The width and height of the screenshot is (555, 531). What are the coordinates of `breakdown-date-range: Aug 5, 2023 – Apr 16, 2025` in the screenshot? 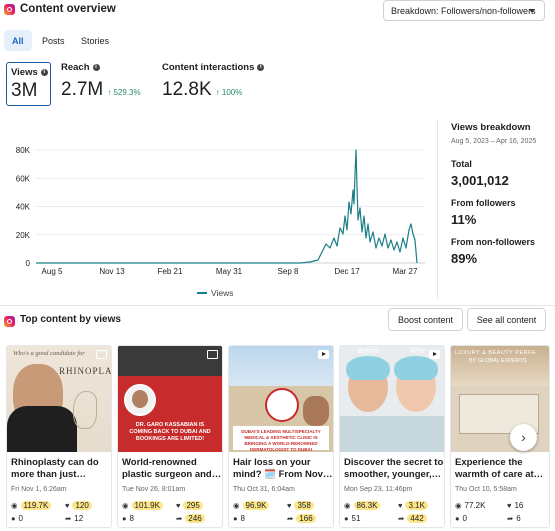 It's located at (494, 141).